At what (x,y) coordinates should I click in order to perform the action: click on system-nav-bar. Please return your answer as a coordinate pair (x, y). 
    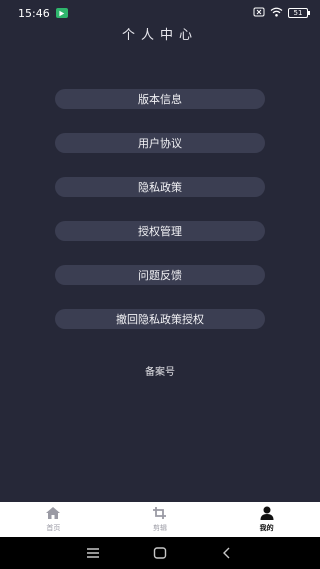
    Looking at the image, I should click on (160, 553).